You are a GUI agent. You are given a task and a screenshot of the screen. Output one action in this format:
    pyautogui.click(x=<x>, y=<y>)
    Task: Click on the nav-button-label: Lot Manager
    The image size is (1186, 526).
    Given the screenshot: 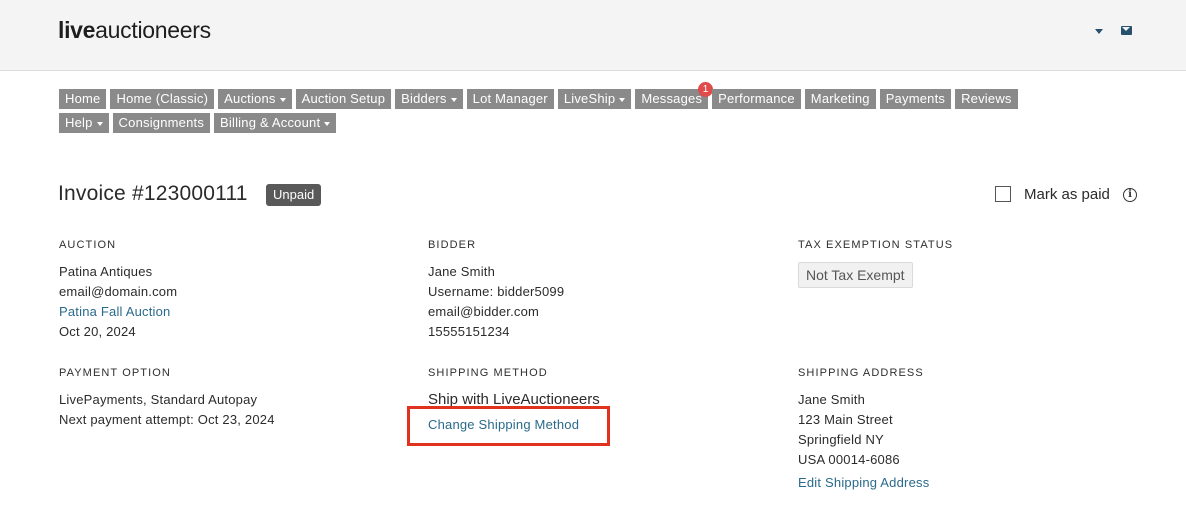 What is the action you would take?
    pyautogui.click(x=510, y=98)
    